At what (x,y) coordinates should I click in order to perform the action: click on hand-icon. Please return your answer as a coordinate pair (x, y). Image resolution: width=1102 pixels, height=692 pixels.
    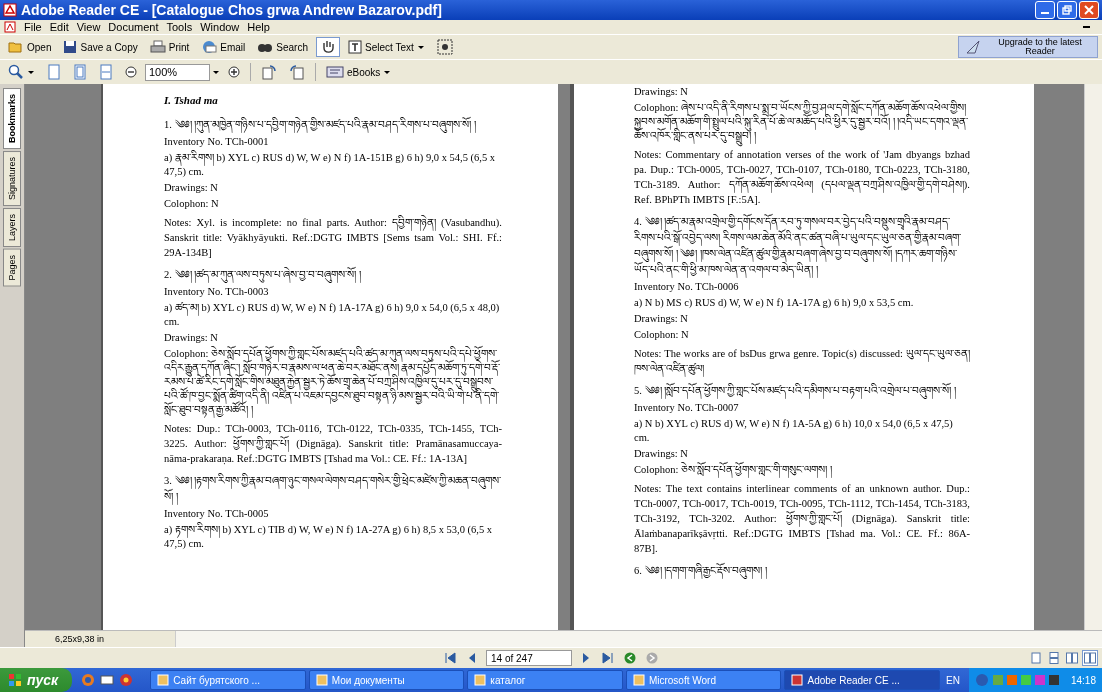
    Looking at the image, I should click on (328, 47).